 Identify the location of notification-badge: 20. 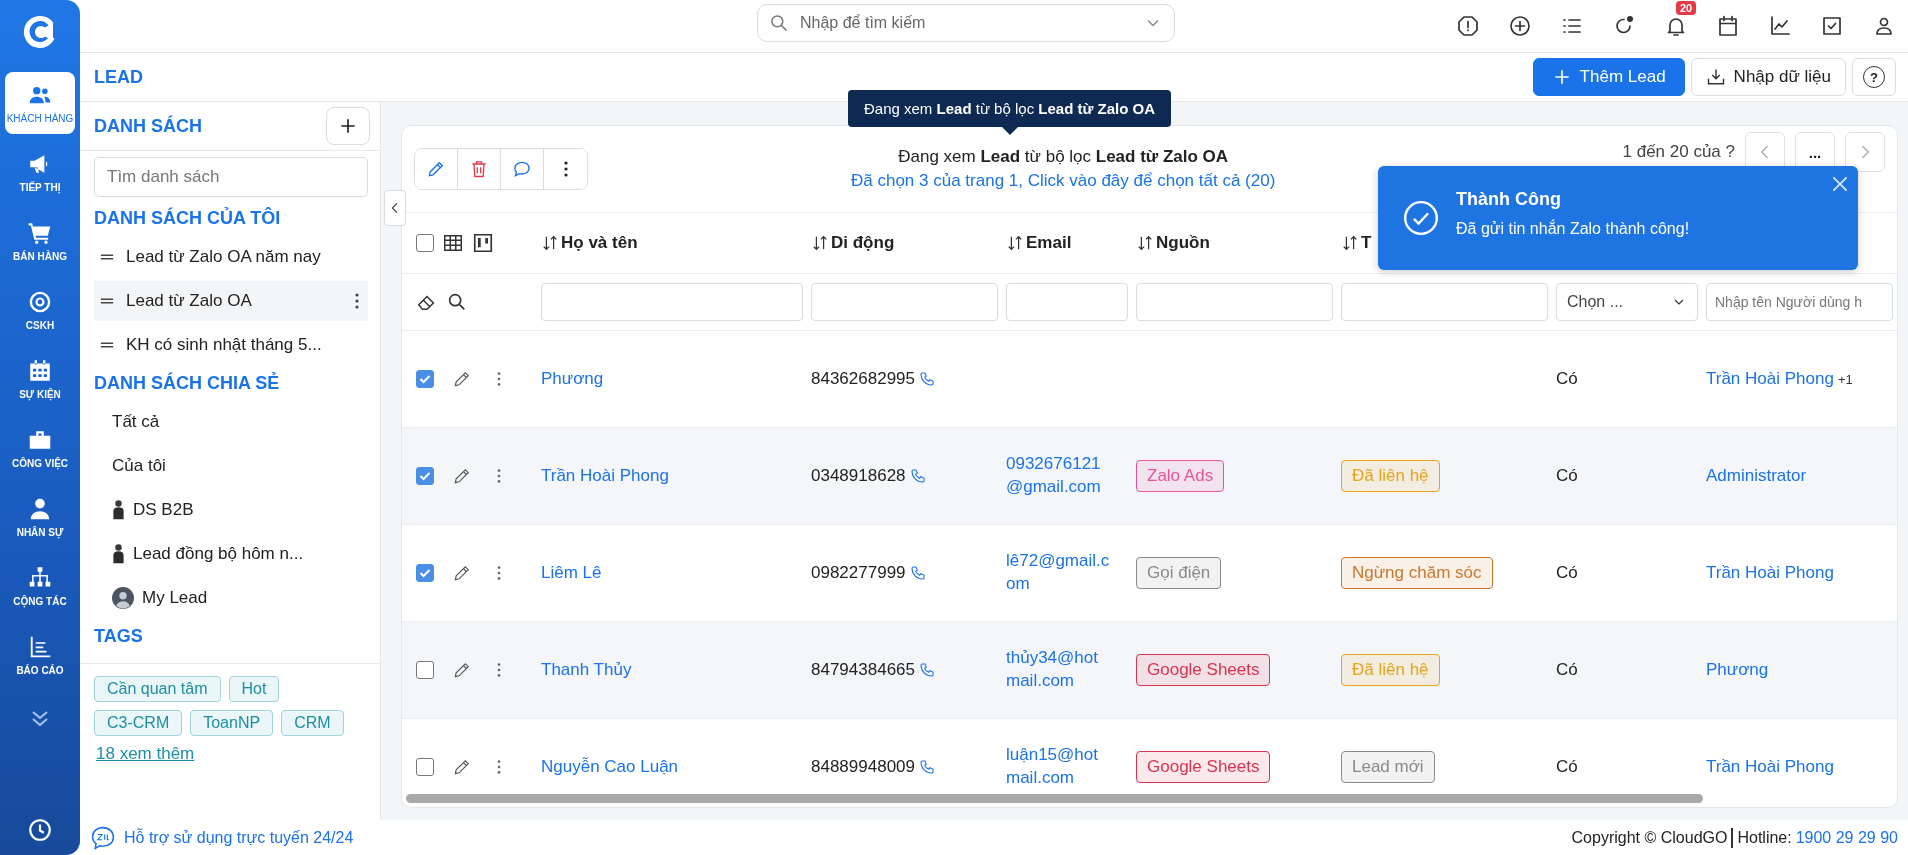
(1686, 8).